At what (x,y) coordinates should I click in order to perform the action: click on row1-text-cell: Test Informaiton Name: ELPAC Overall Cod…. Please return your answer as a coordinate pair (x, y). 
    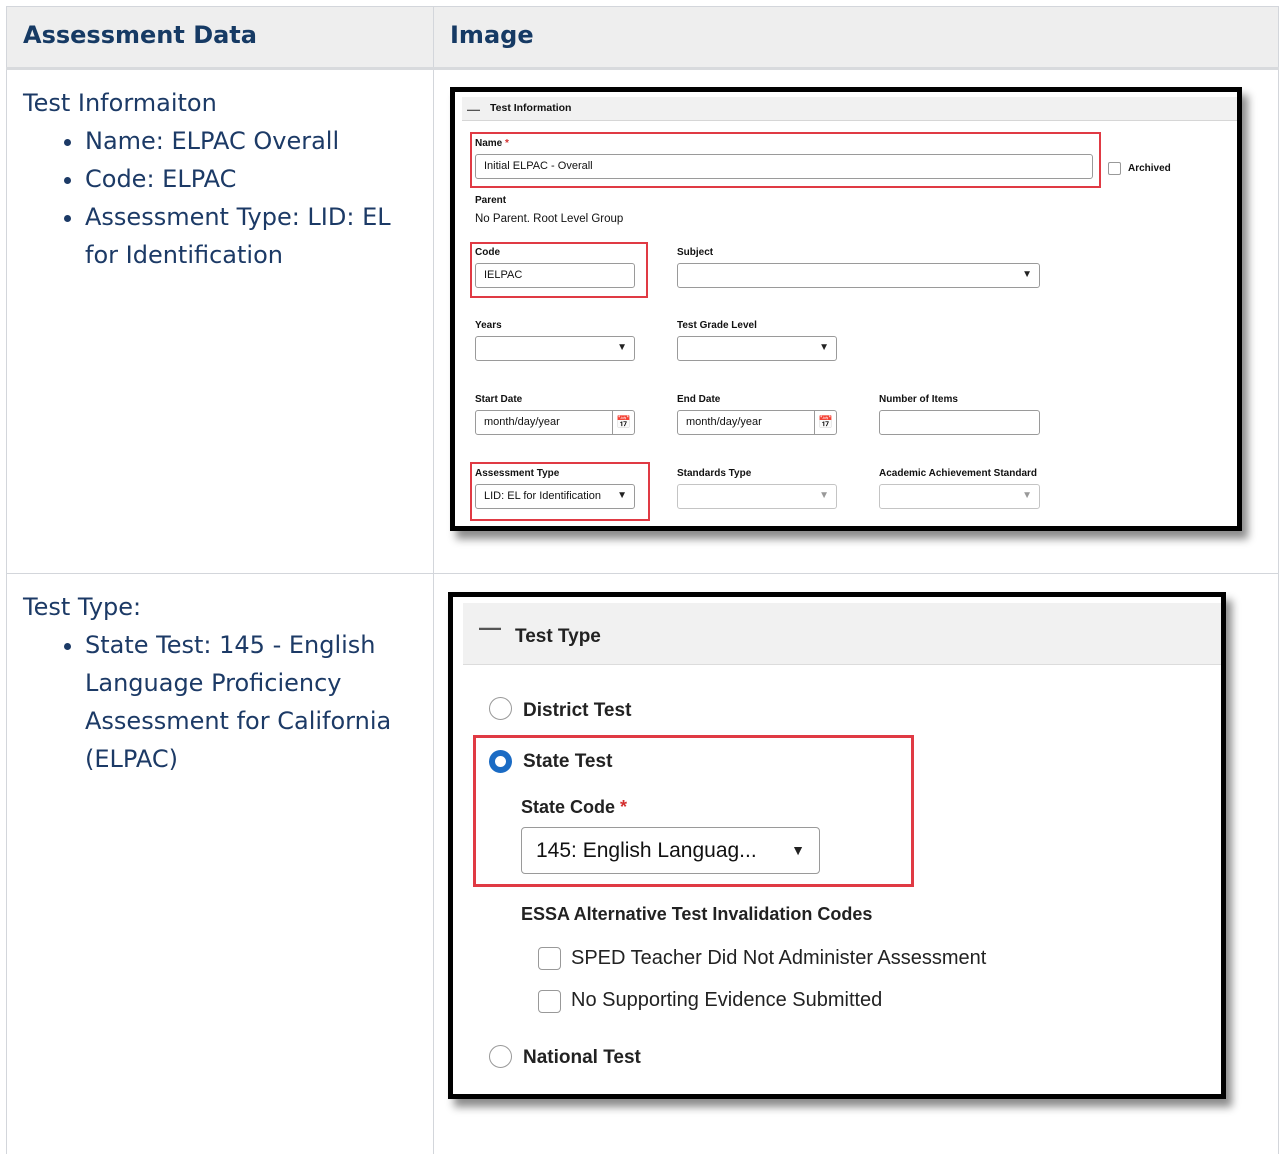
    Looking at the image, I should click on (220, 321).